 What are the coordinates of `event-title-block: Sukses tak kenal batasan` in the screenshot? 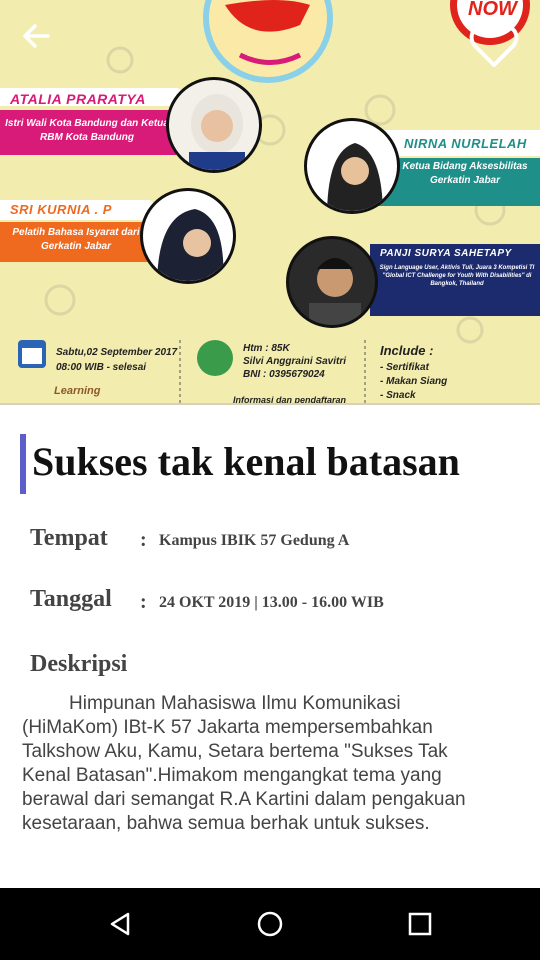 It's located at (270, 463).